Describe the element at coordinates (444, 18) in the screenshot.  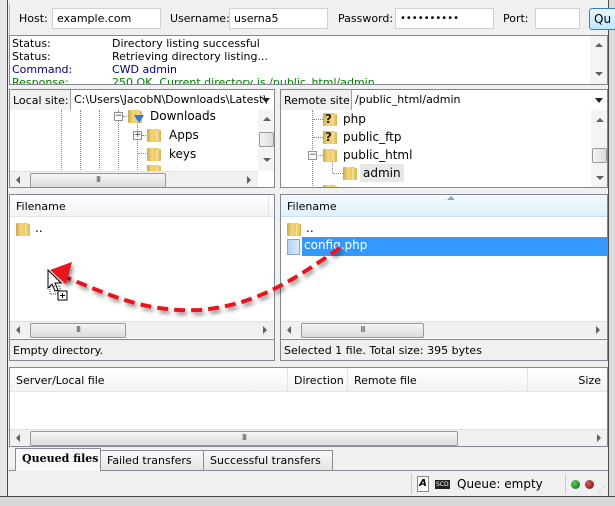
I see `password-input: ••••••••••` at that location.